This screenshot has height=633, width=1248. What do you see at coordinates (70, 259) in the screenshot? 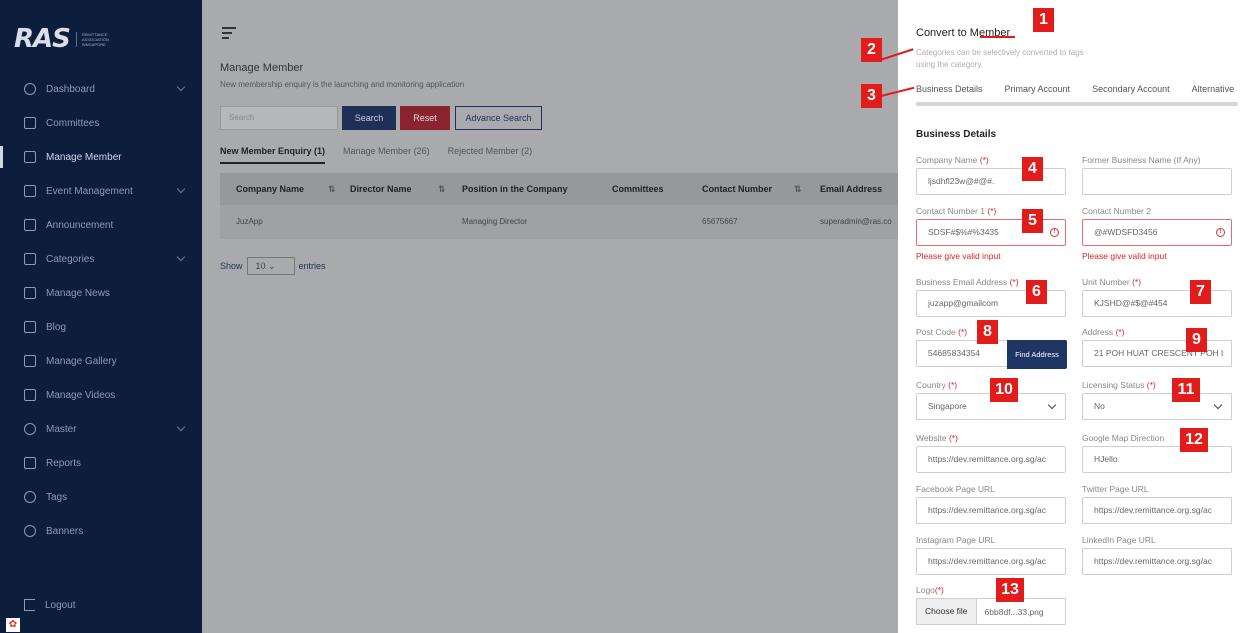
I see `sidebar-item-label: Categories` at bounding box center [70, 259].